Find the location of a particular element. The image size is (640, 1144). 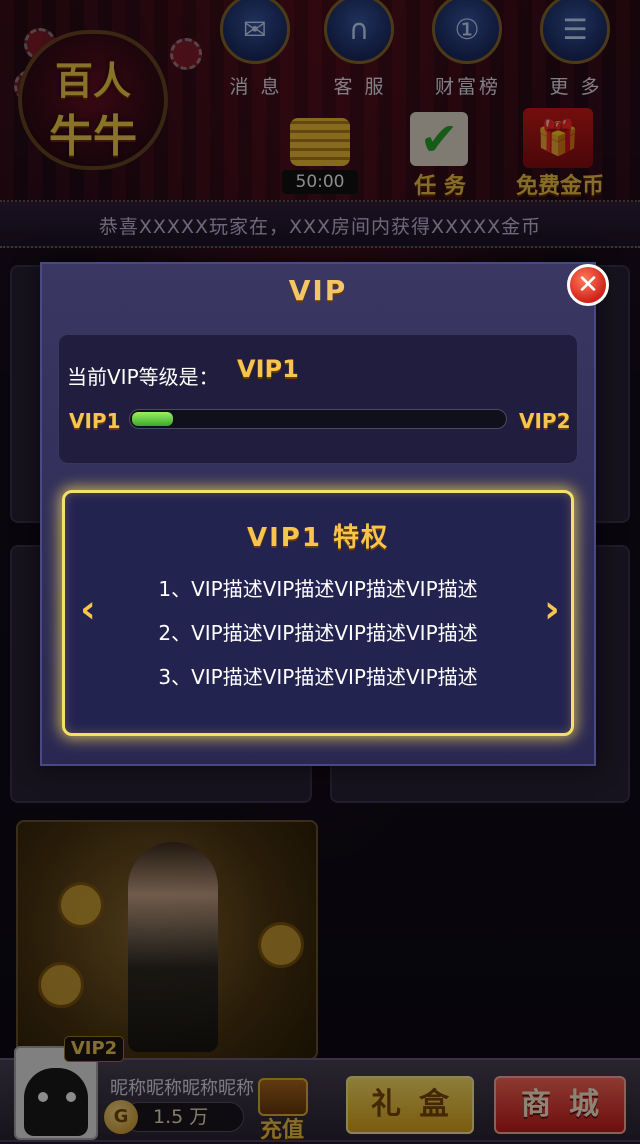

dialog-title: VIP is located at coordinates (318, 290).